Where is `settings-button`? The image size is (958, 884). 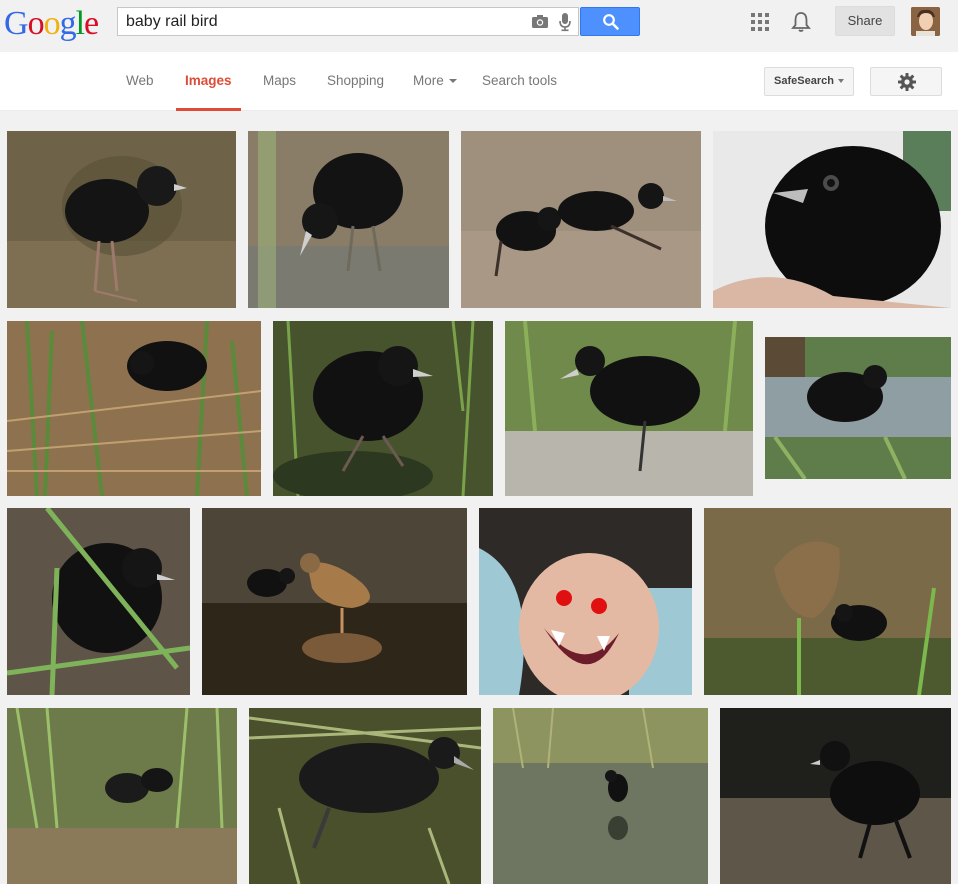
settings-button is located at coordinates (906, 81).